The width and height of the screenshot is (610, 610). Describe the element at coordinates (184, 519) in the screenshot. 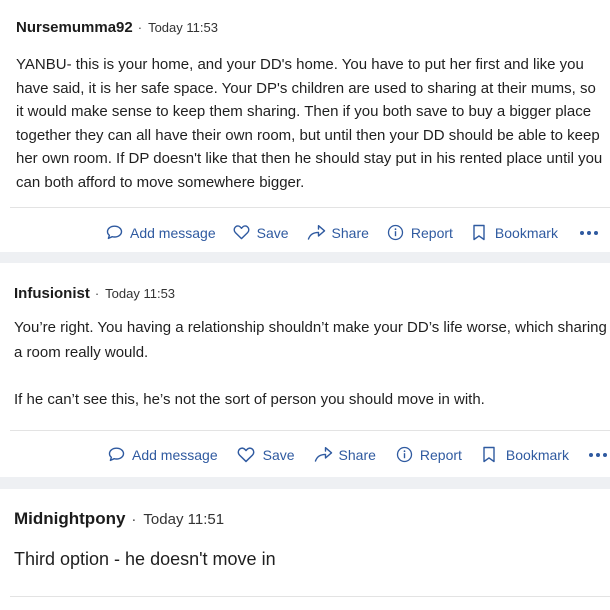

I see `post-timestamp: Today 11:51` at that location.